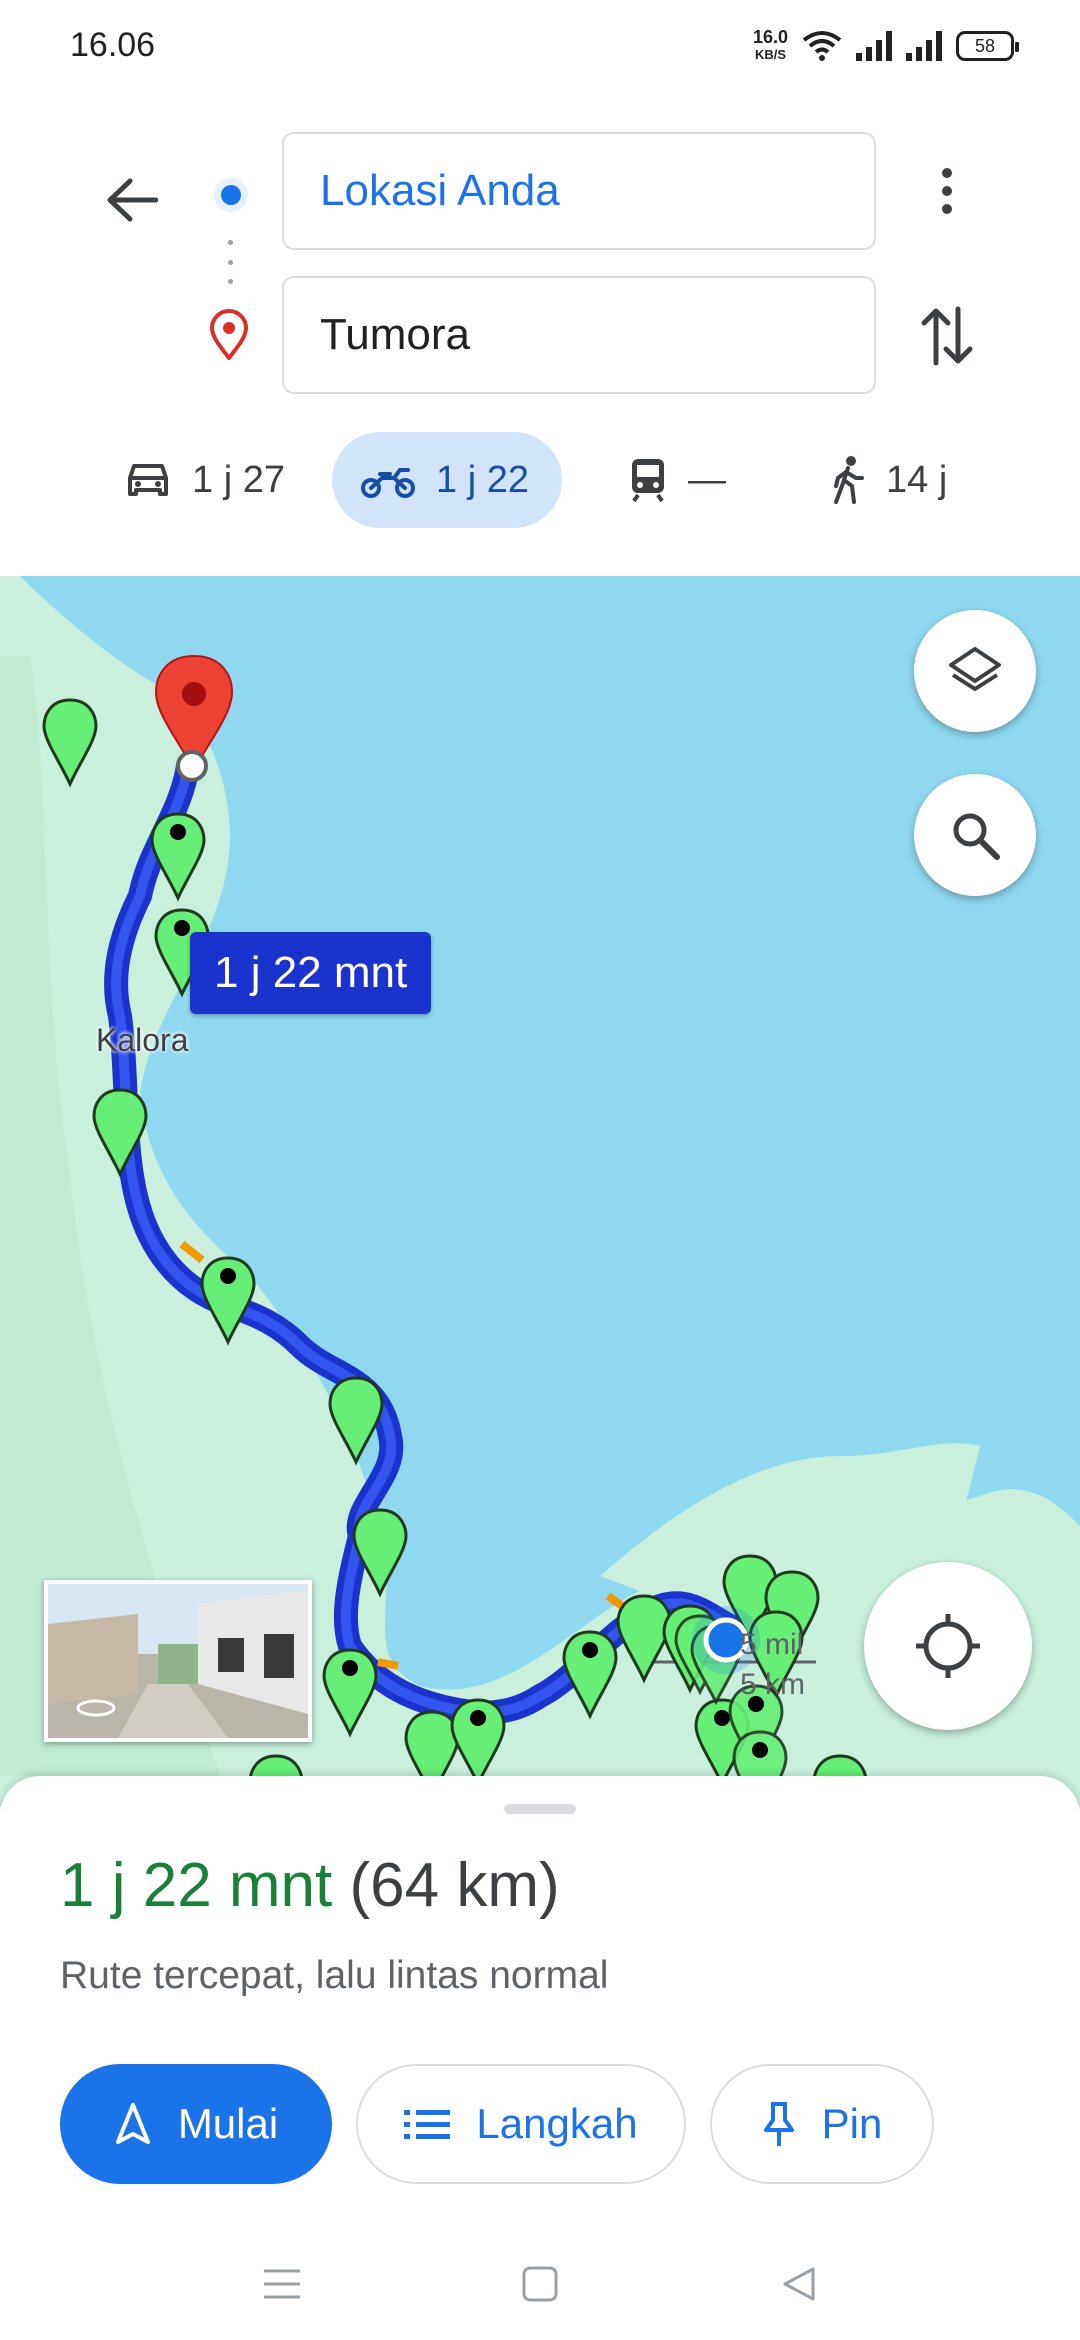 The width and height of the screenshot is (1080, 2340). I want to click on search-icon, so click(976, 836).